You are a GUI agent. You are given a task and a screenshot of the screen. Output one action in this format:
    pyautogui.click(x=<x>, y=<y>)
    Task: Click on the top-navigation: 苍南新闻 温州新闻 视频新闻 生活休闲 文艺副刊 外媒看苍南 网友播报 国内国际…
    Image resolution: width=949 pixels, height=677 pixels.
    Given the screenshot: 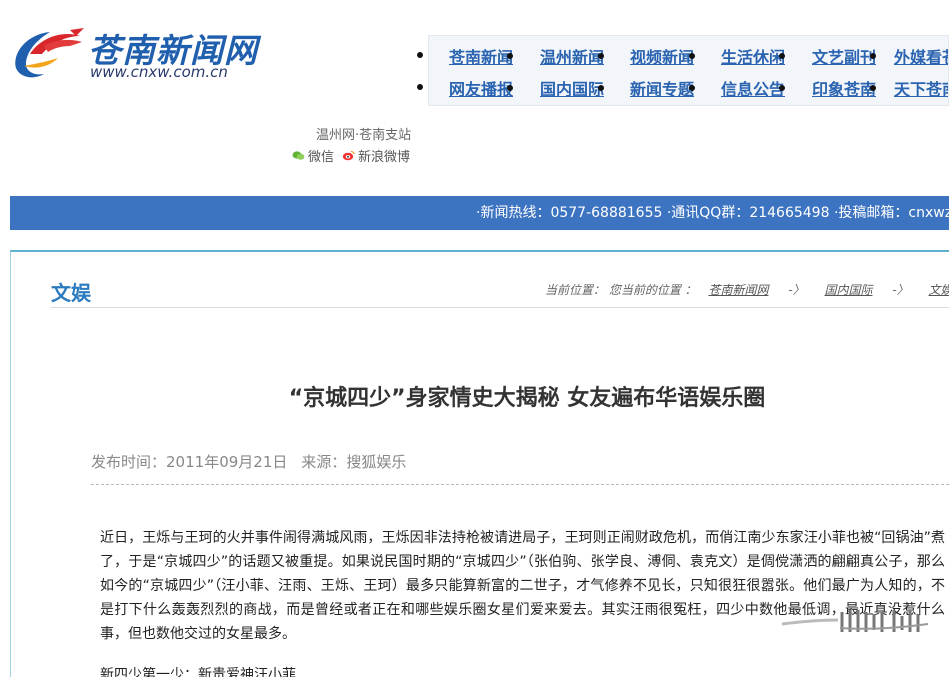 What is the action you would take?
    pyautogui.click(x=688, y=70)
    